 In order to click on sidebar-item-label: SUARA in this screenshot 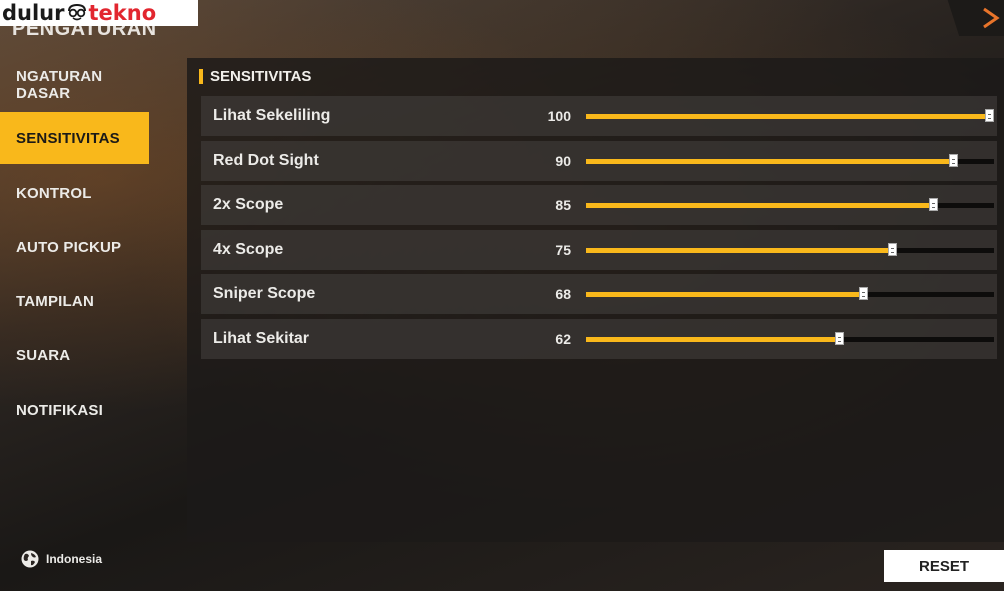, I will do `click(43, 355)`.